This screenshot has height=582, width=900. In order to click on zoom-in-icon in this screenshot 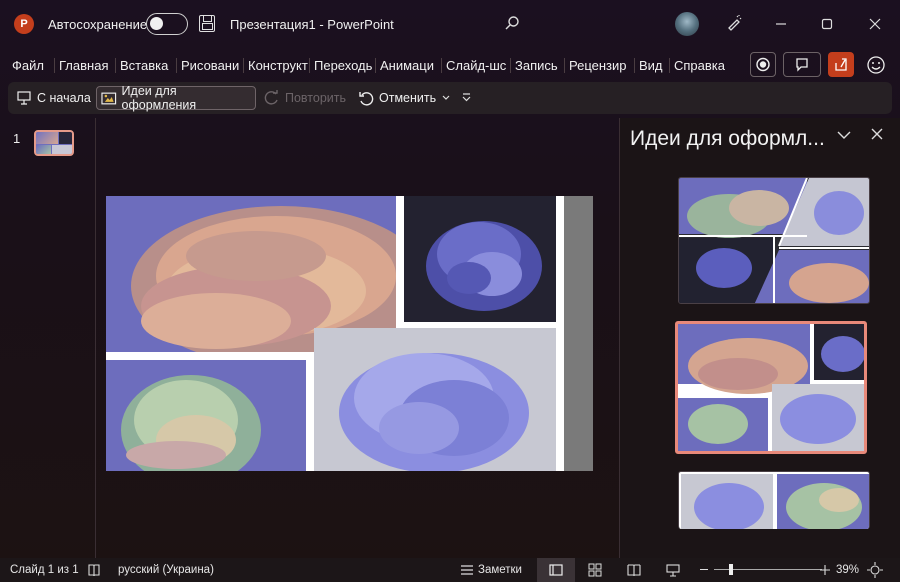, I will do `click(825, 570)`.